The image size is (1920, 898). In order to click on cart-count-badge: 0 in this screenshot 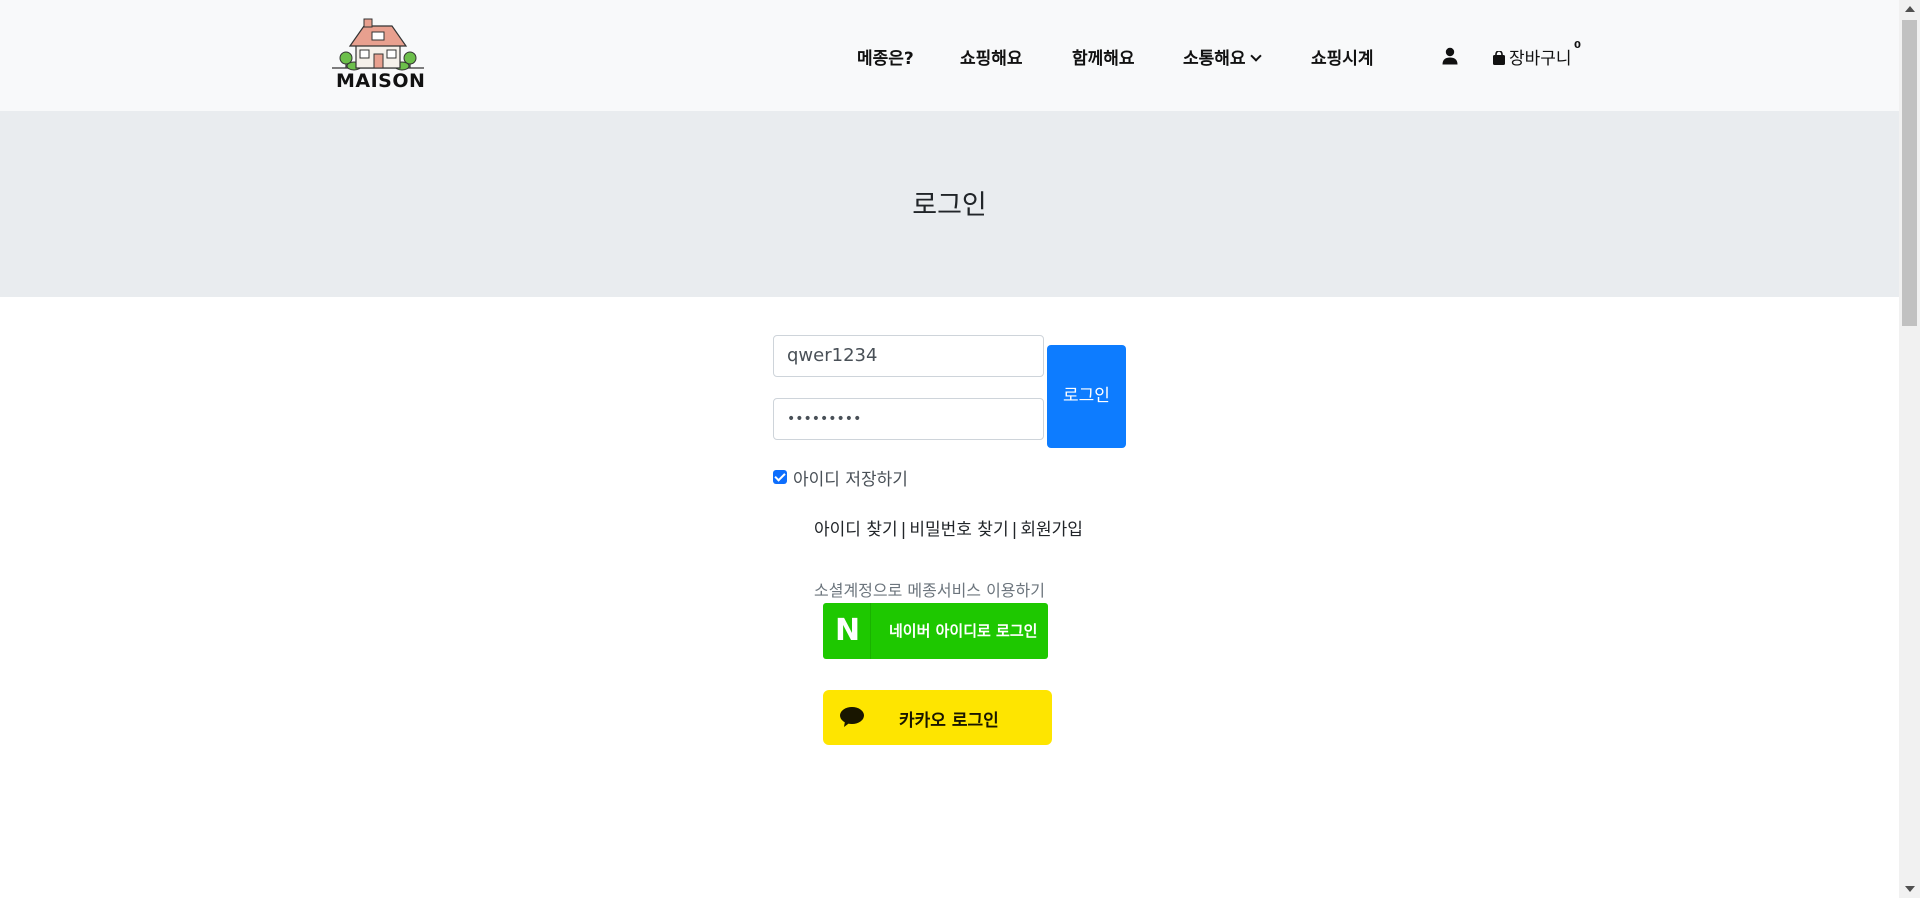, I will do `click(1577, 45)`.